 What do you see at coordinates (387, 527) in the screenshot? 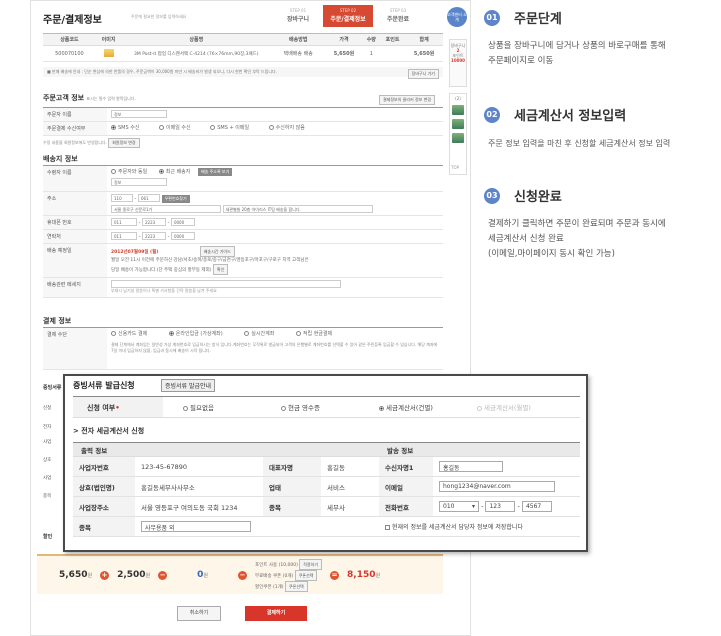
I see `save-info-checkbox` at bounding box center [387, 527].